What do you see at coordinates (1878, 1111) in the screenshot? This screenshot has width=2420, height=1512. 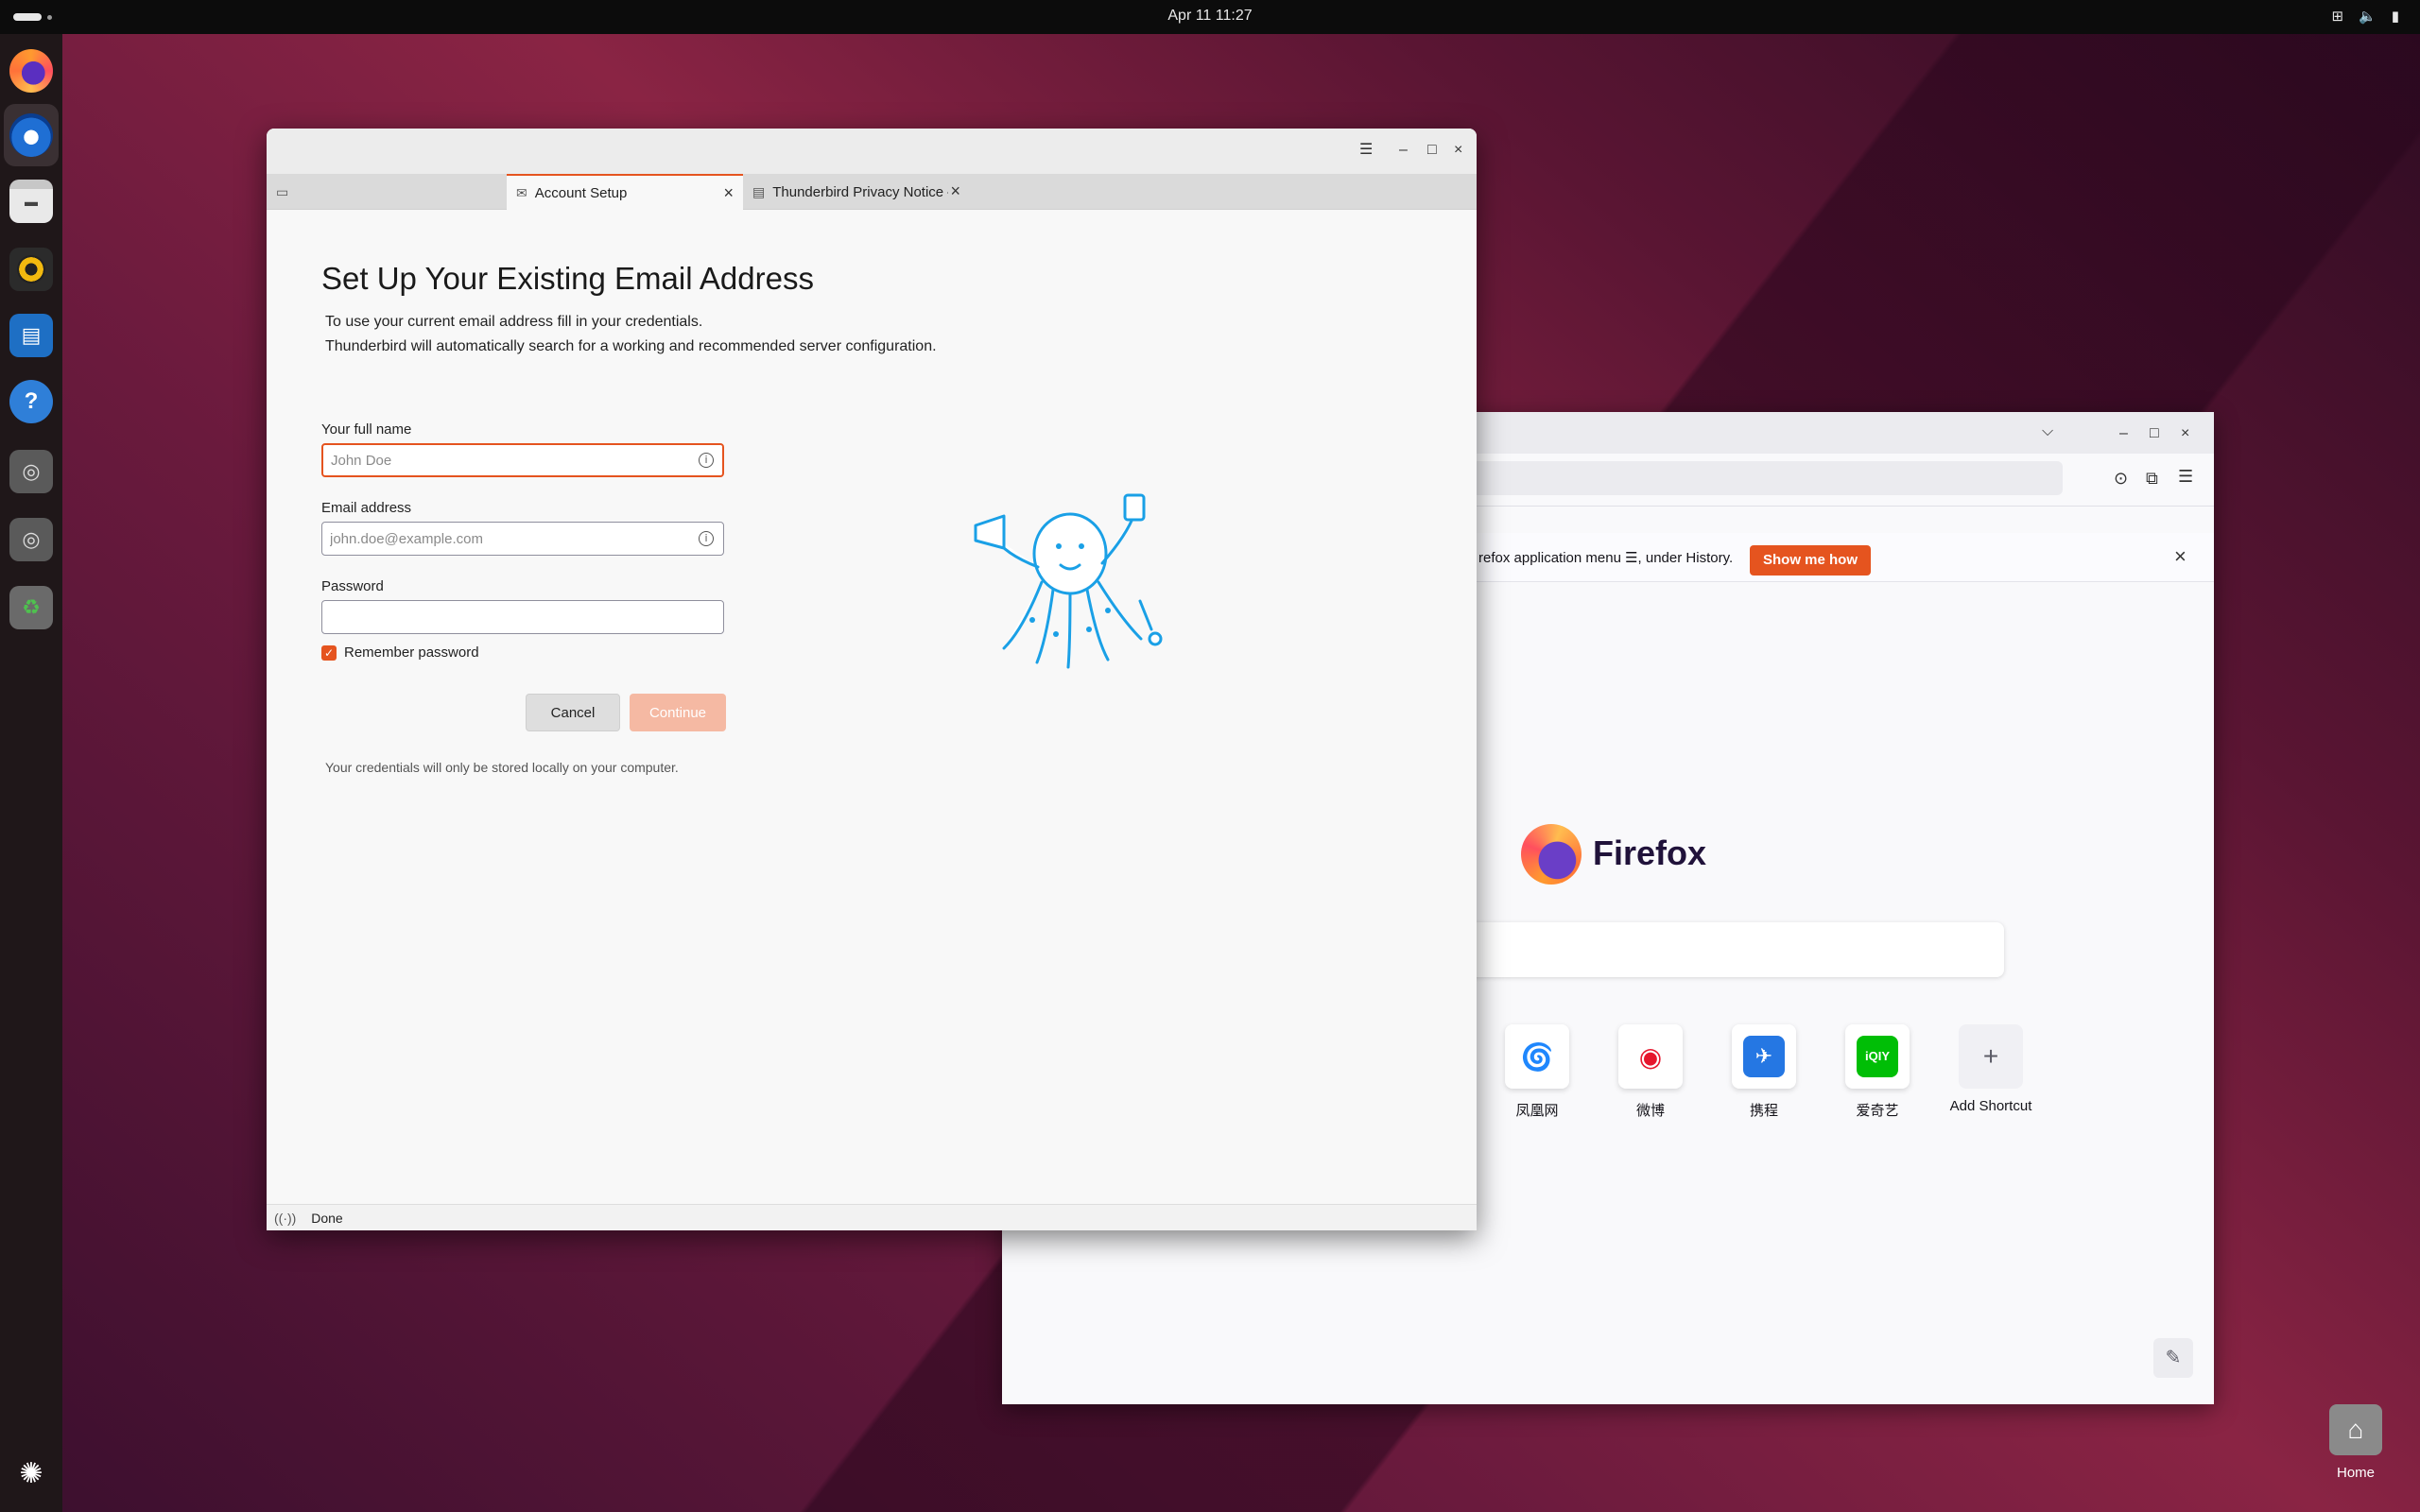 I see `shortcut-label: 爱奇艺` at bounding box center [1878, 1111].